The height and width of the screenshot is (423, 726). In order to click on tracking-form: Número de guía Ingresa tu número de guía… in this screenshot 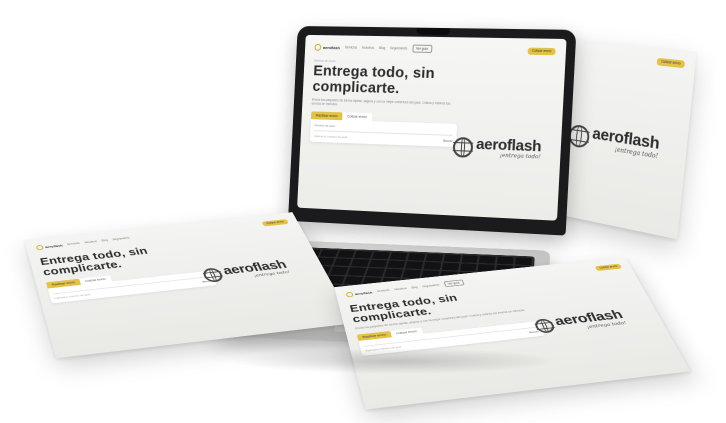, I will do `click(383, 133)`.